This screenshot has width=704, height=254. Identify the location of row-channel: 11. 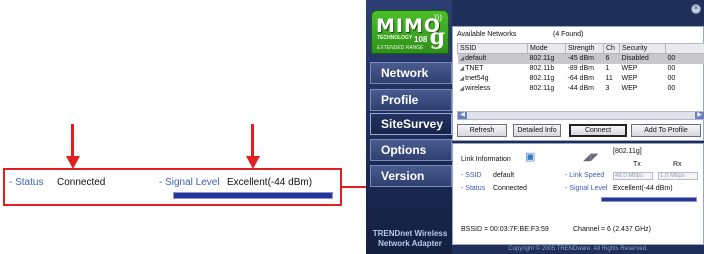
(609, 78).